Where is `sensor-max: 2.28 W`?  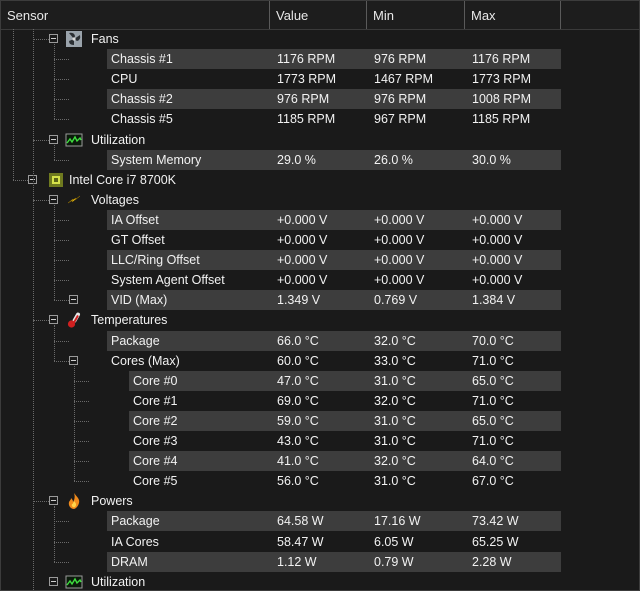 sensor-max: 2.28 W is located at coordinates (492, 561).